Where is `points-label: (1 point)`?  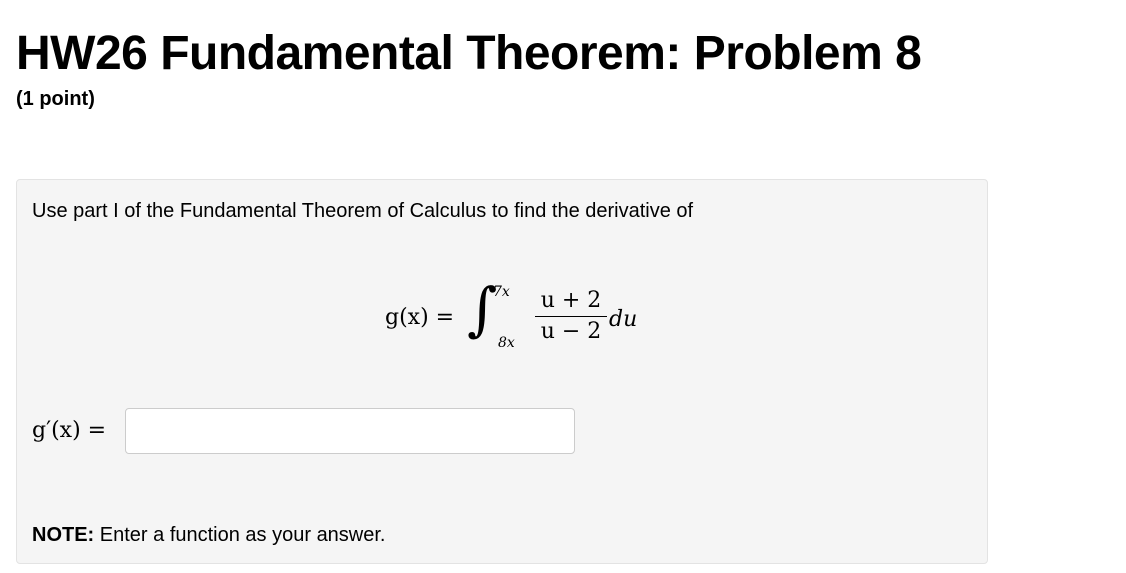 points-label: (1 point) is located at coordinates (55, 99).